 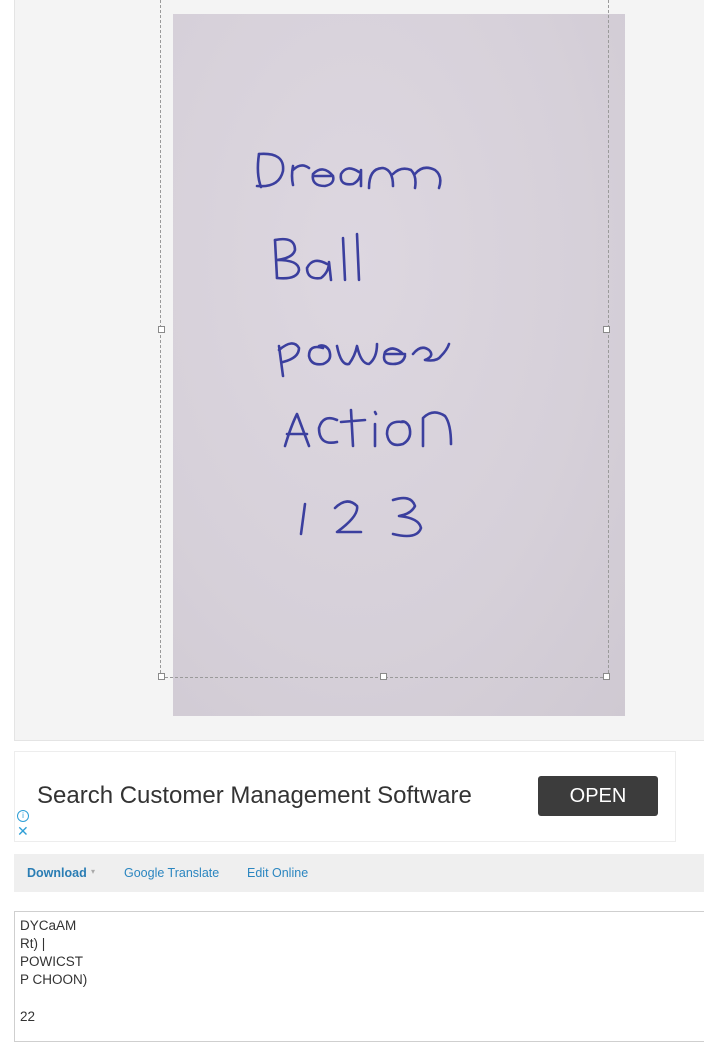 I want to click on handwriting-dream, so click(x=348, y=171).